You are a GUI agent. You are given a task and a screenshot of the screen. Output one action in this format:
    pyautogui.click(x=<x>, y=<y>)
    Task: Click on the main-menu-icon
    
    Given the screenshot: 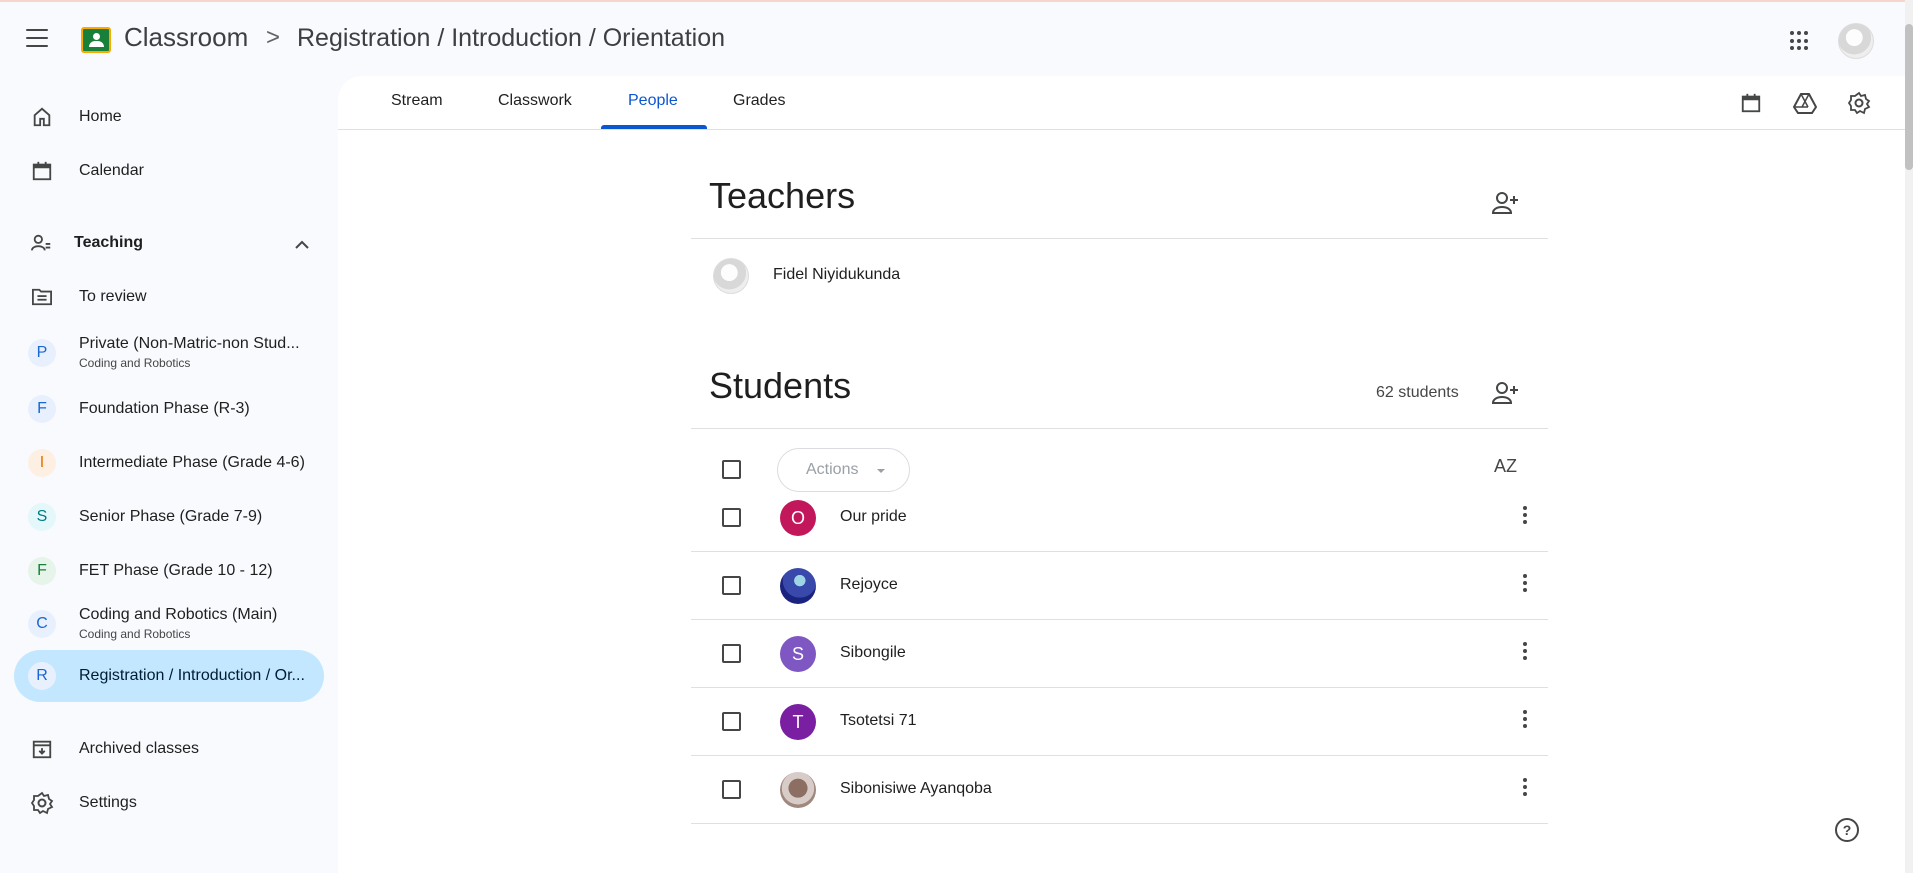 What is the action you would take?
    pyautogui.click(x=37, y=38)
    